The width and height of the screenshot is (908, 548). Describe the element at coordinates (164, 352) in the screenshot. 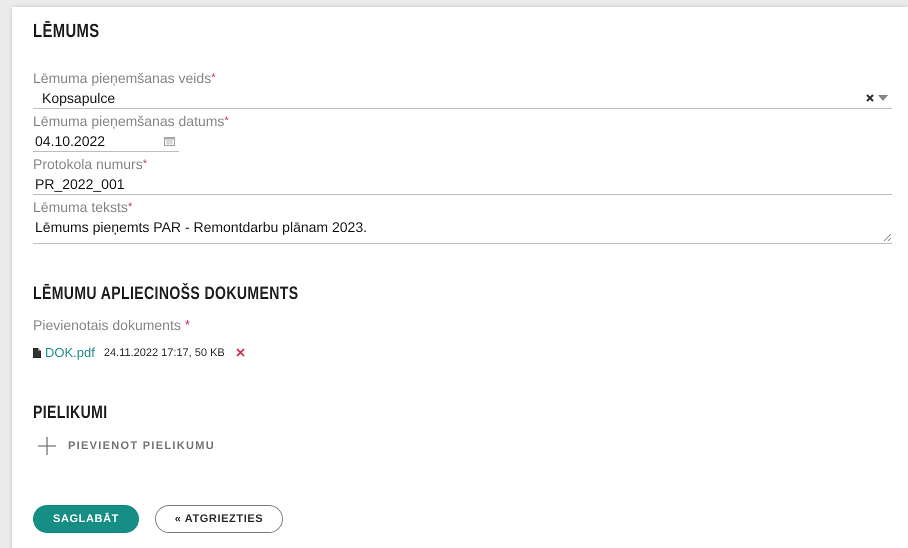

I see `file-meta: 24.11.2022 17:17, 50 KB` at that location.